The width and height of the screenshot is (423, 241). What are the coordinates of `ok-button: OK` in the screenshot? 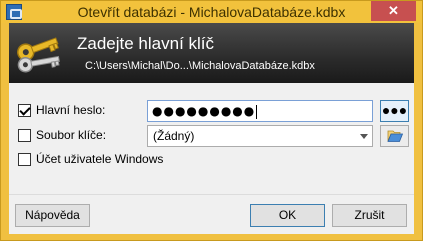 It's located at (287, 215).